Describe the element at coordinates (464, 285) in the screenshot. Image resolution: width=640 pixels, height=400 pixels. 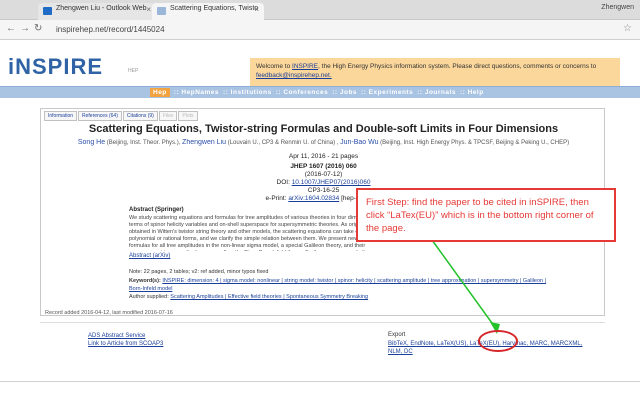
I see `arrow-line` at that location.